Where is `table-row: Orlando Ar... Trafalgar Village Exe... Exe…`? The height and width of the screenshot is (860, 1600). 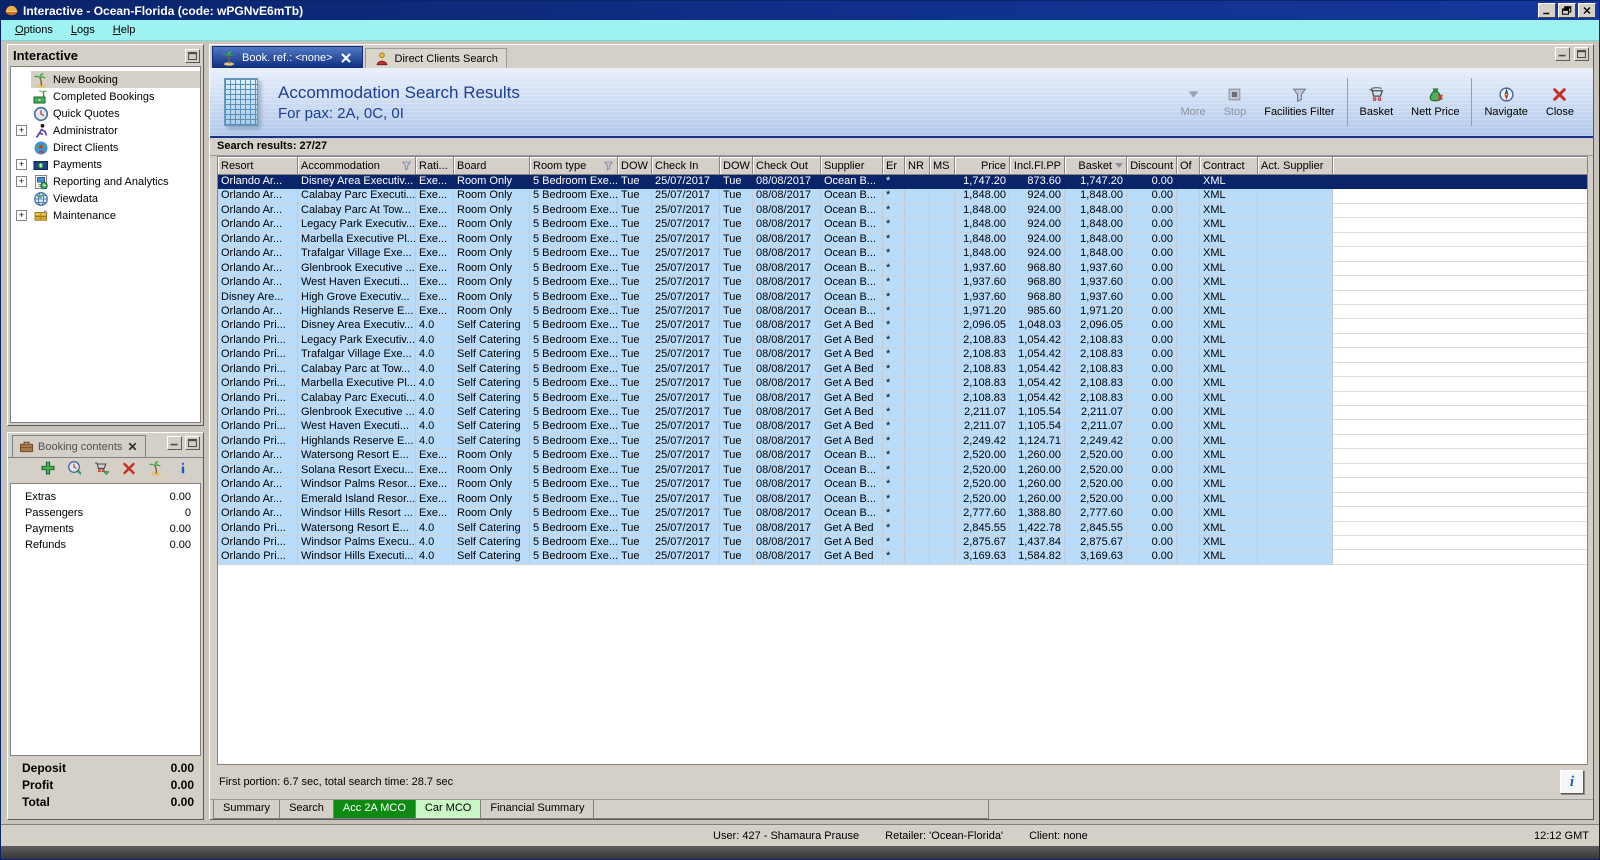 table-row: Orlando Ar... Trafalgar Village Exe... Exe… is located at coordinates (902, 254).